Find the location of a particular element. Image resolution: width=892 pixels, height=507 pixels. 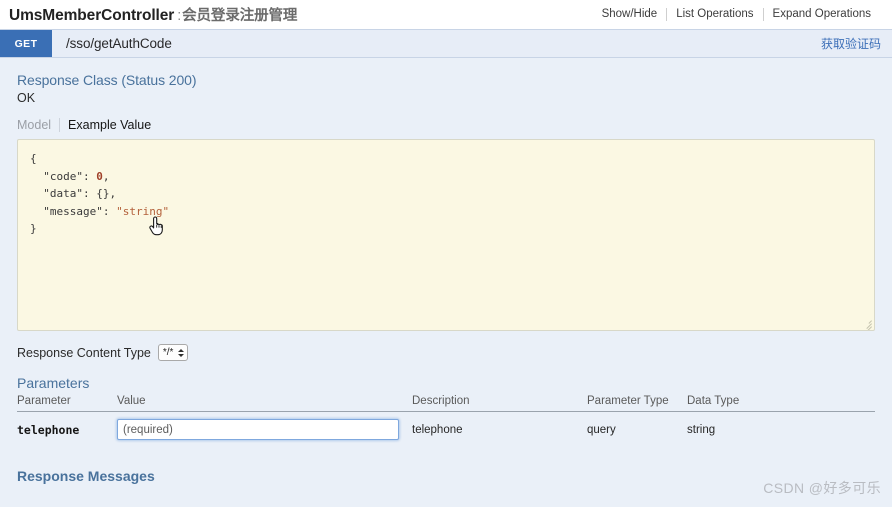

parameters-heading: Parameters is located at coordinates (53, 383).